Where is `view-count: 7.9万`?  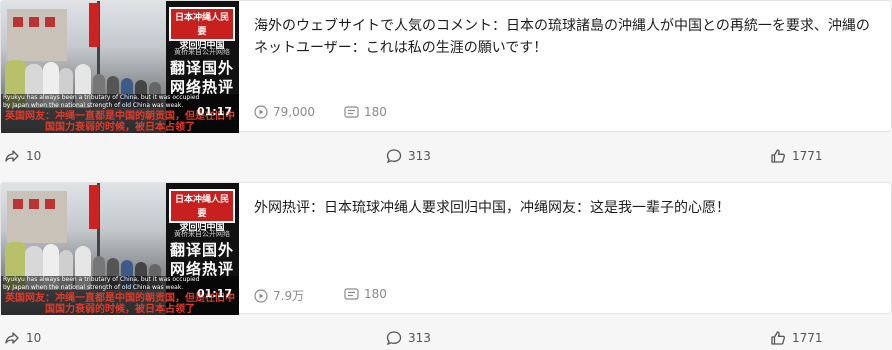
view-count: 7.9万 is located at coordinates (279, 295).